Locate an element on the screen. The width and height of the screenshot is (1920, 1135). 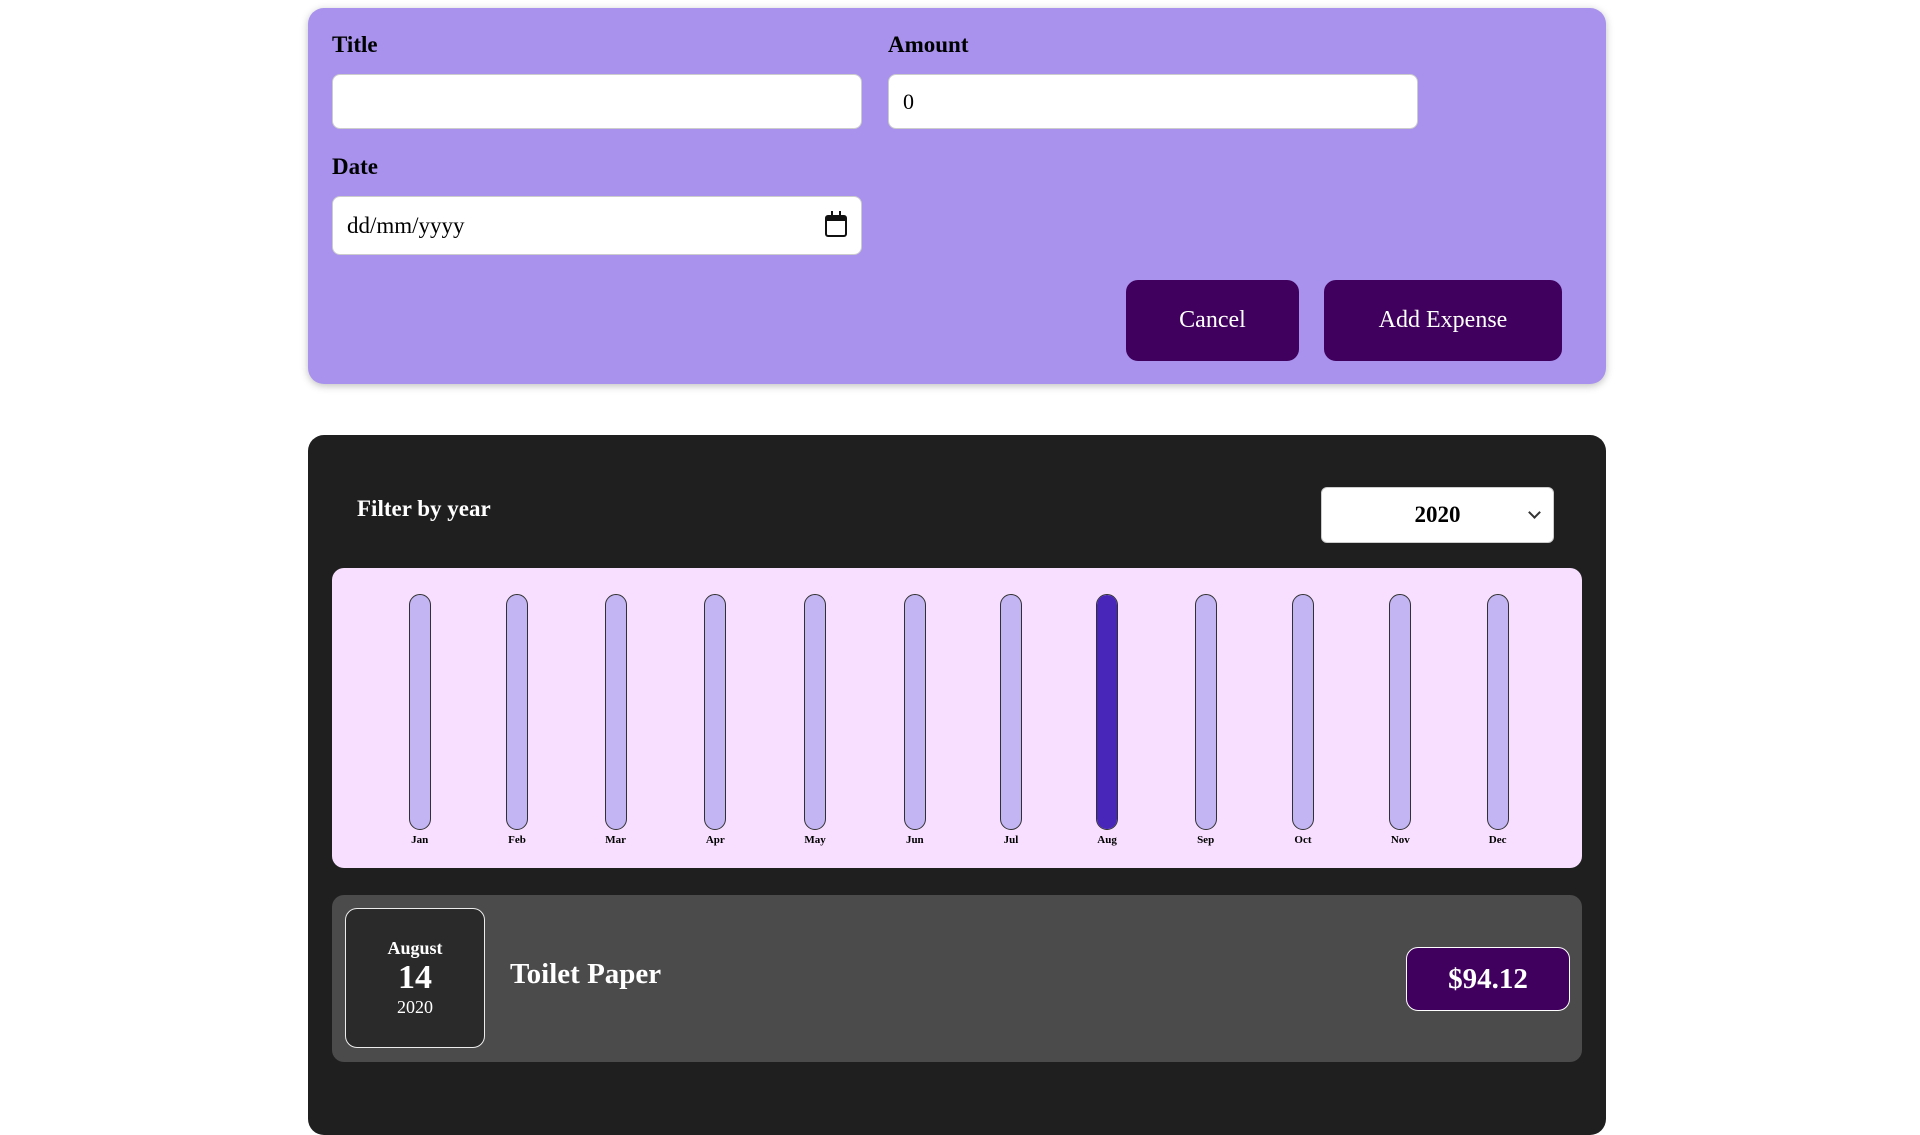
chart-bar-sep: Sep is located at coordinates (1205, 720).